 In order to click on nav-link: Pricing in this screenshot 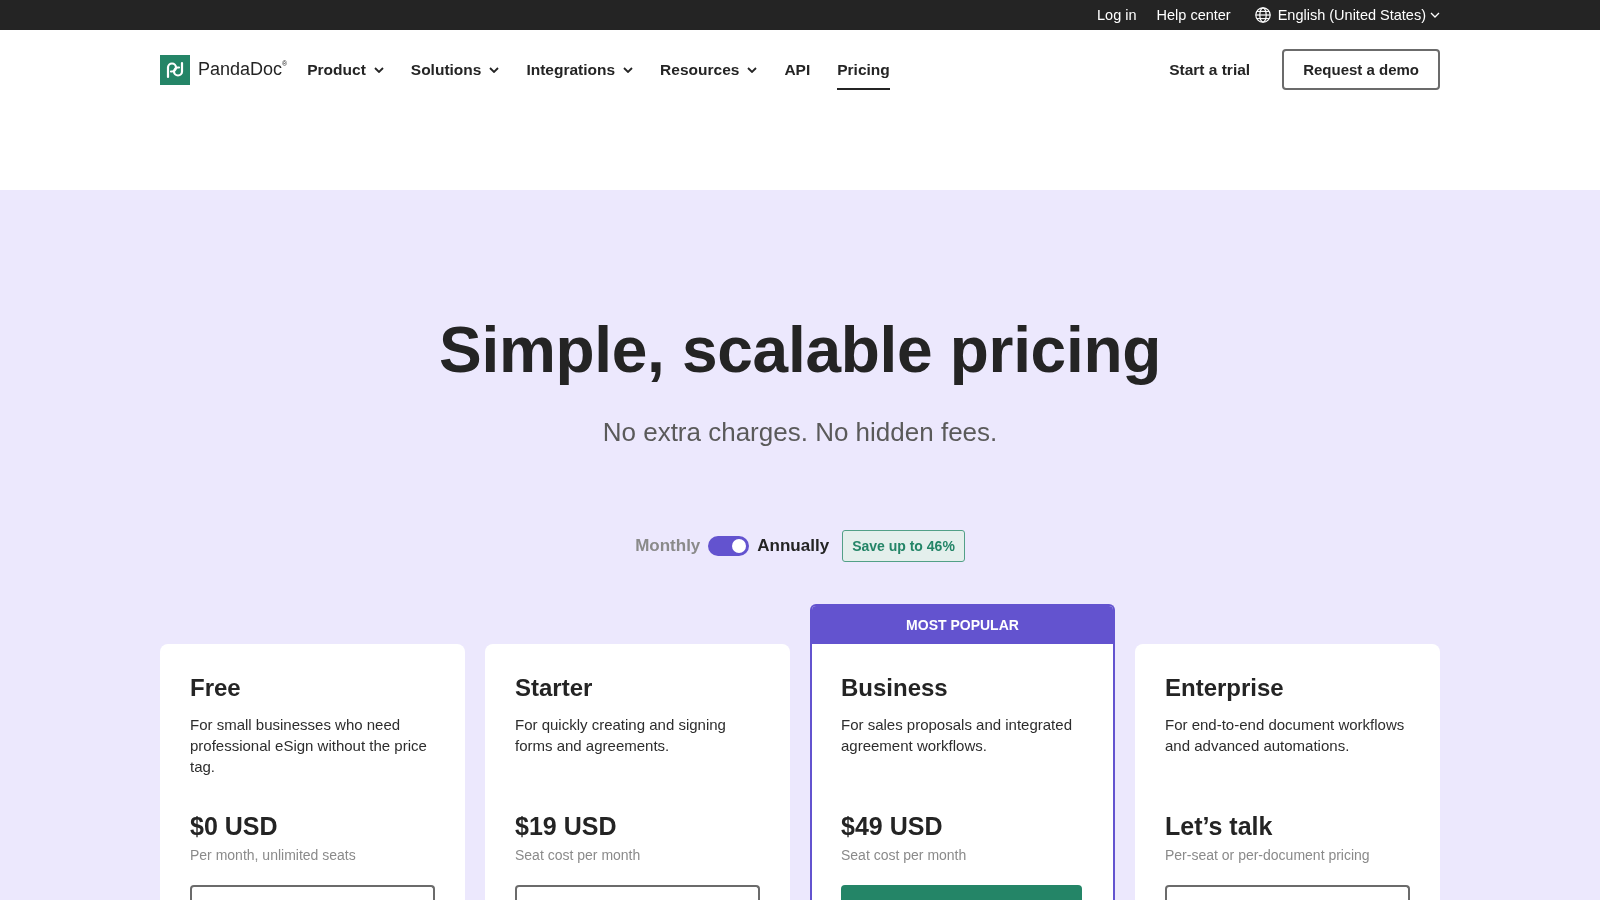, I will do `click(863, 69)`.